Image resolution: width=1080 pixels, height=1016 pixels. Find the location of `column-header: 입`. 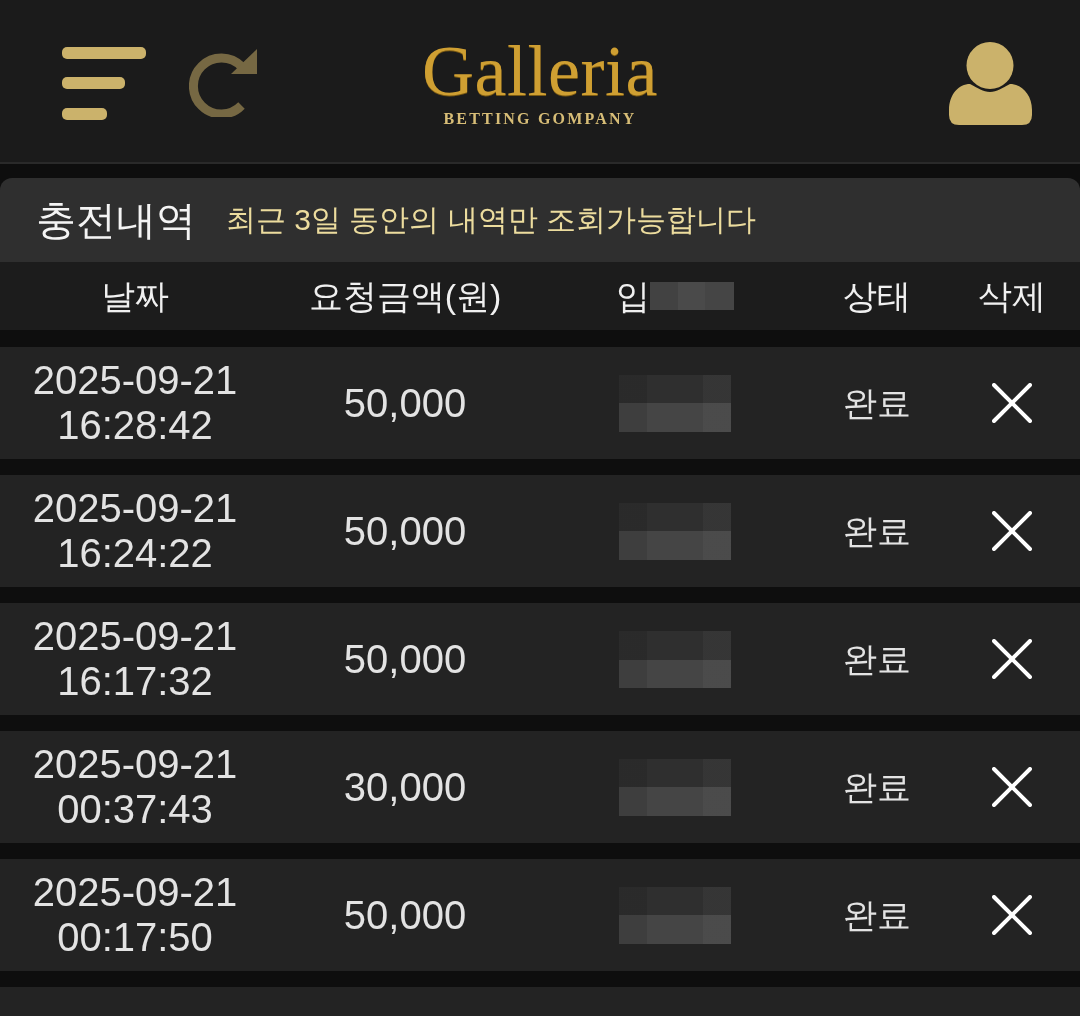

column-header: 입 is located at coordinates (633, 296).